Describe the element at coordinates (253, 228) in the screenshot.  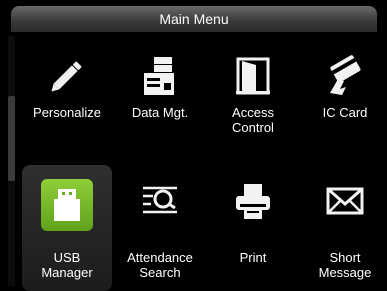
I see `menu-item-print: Print` at that location.